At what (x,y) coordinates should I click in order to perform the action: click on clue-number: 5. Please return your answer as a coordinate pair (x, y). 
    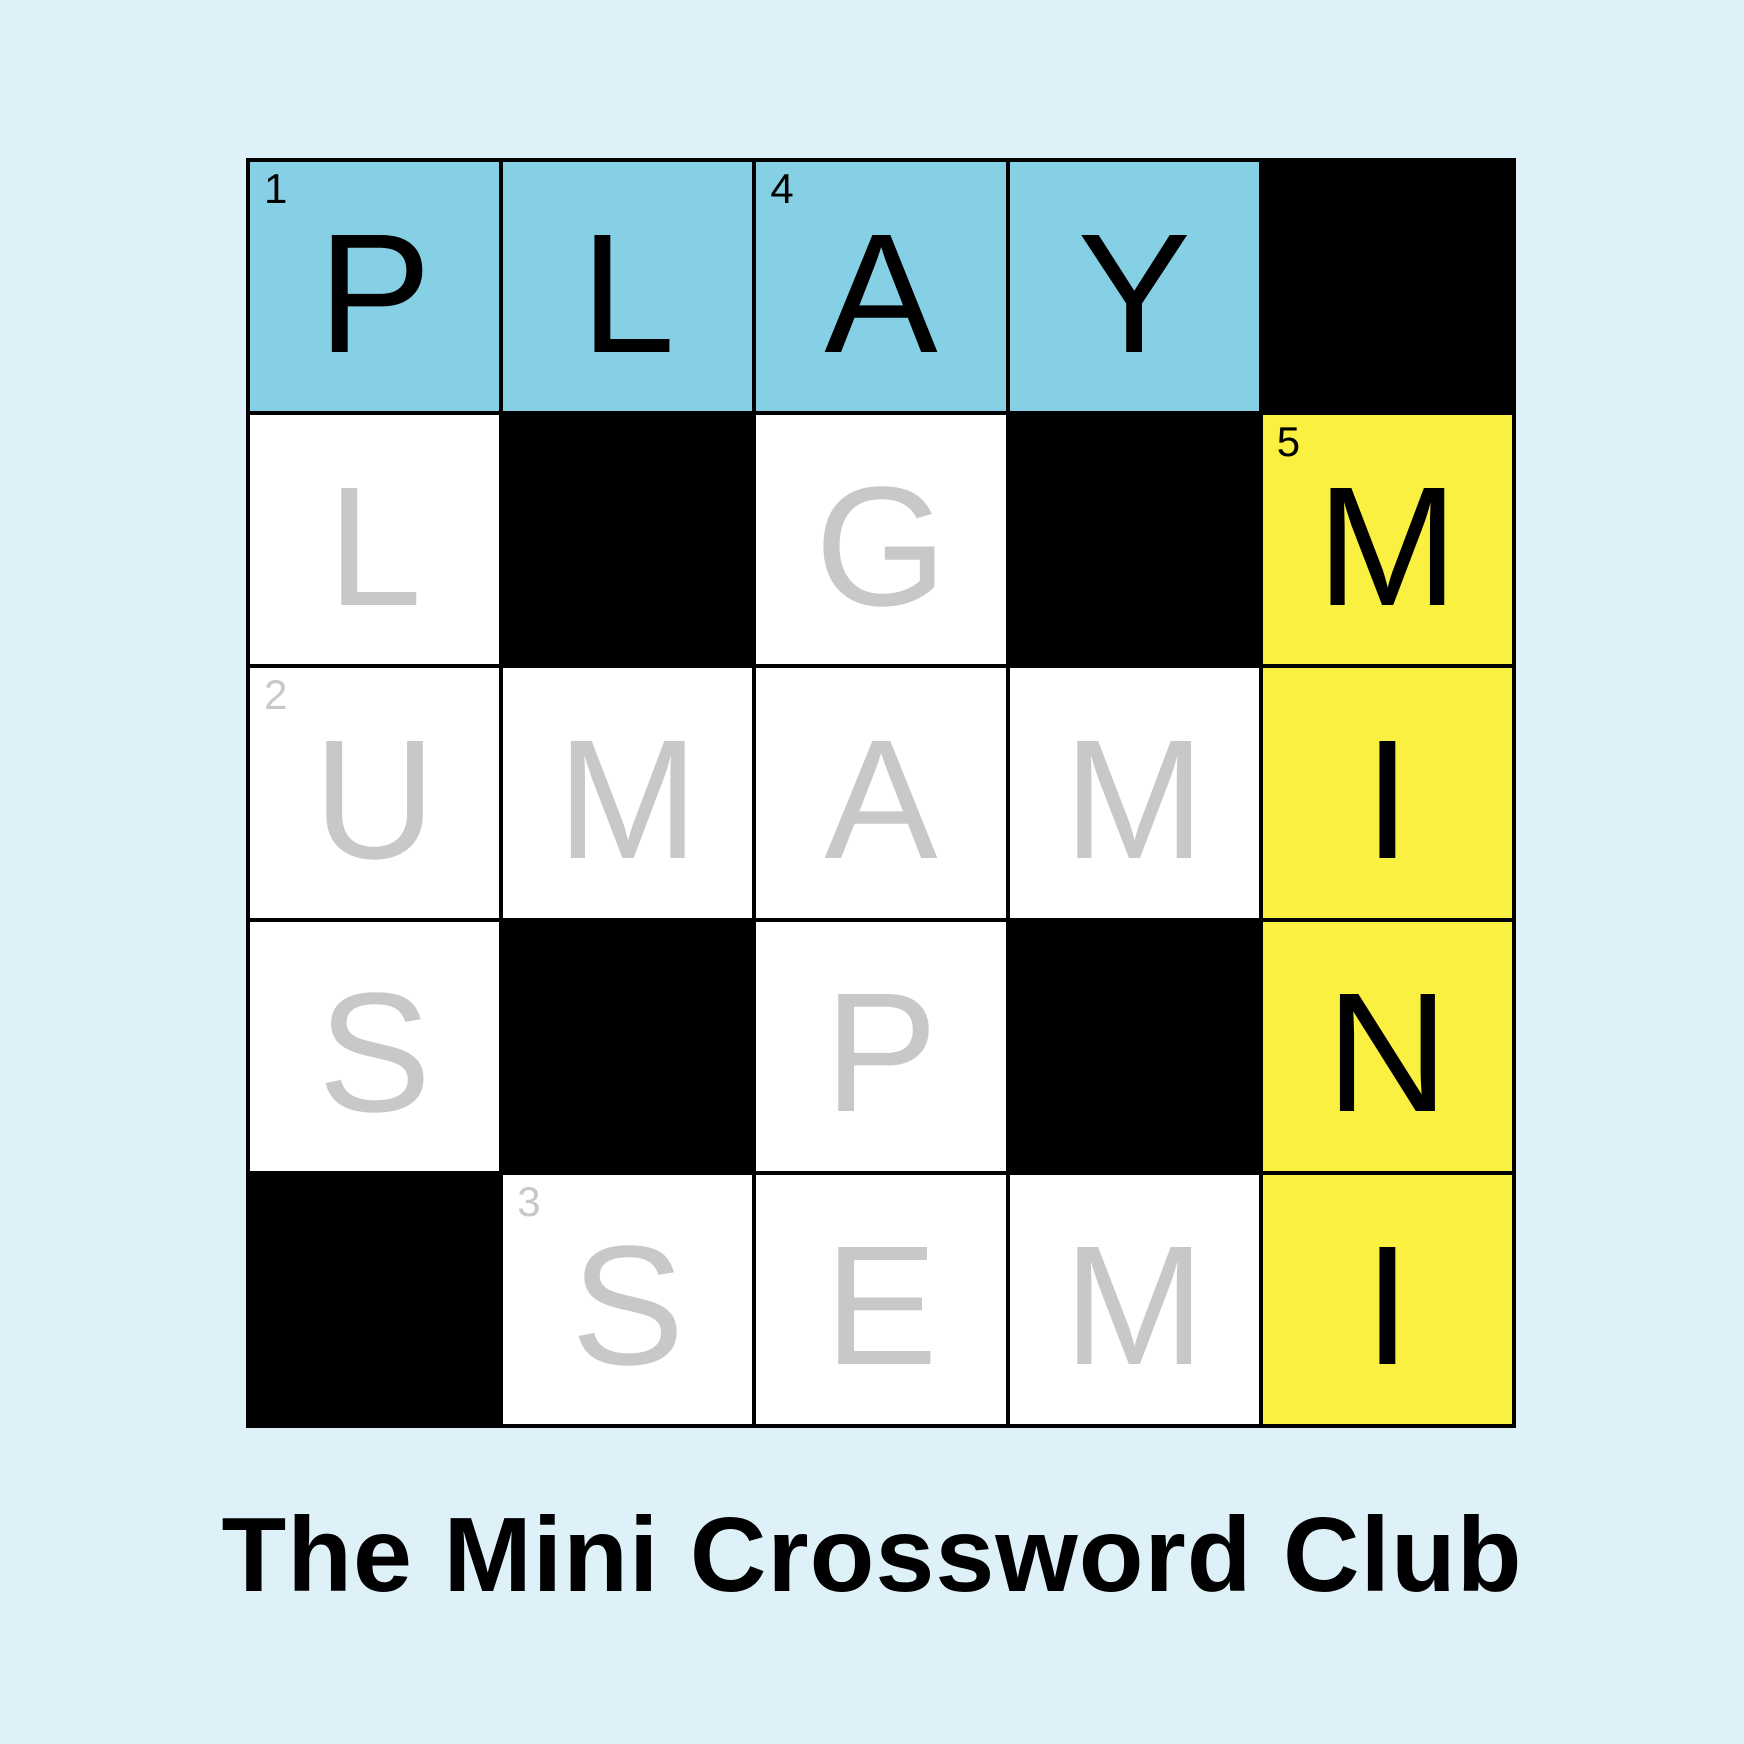
    Looking at the image, I should click on (1288, 442).